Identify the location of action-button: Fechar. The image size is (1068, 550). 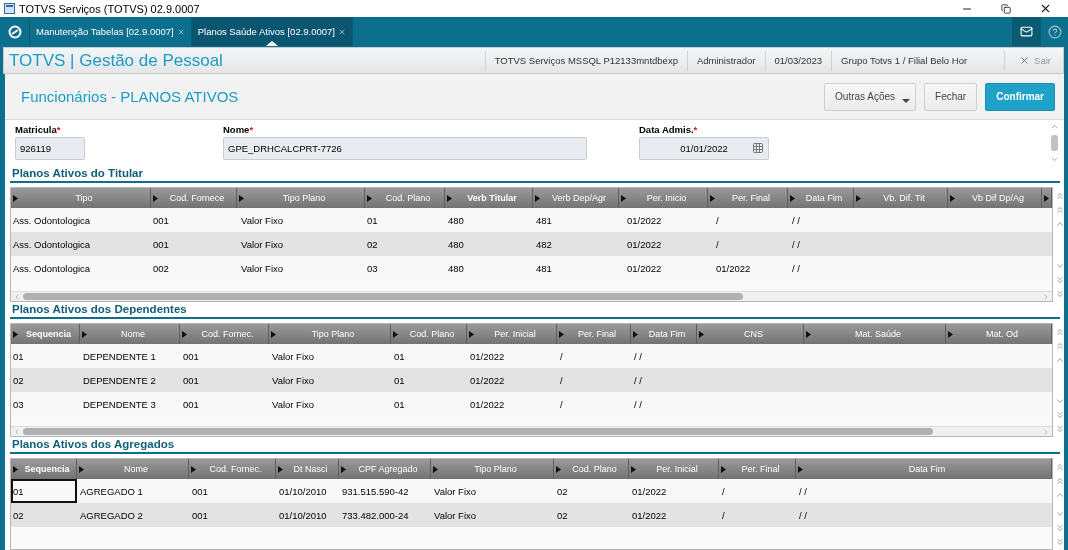
(951, 96).